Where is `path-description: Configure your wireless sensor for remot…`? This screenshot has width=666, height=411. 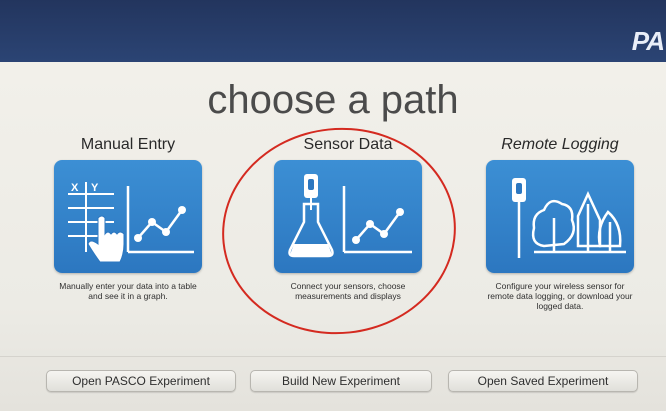
path-description: Configure your wireless sensor for remot… is located at coordinates (560, 296).